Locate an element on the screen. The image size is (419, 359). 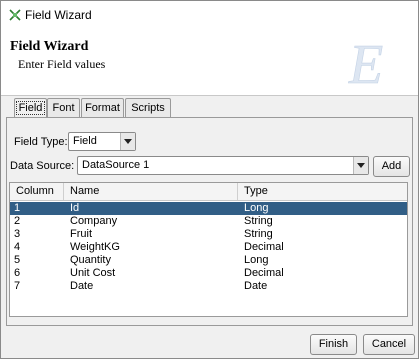
cell-name: Date is located at coordinates (82, 286).